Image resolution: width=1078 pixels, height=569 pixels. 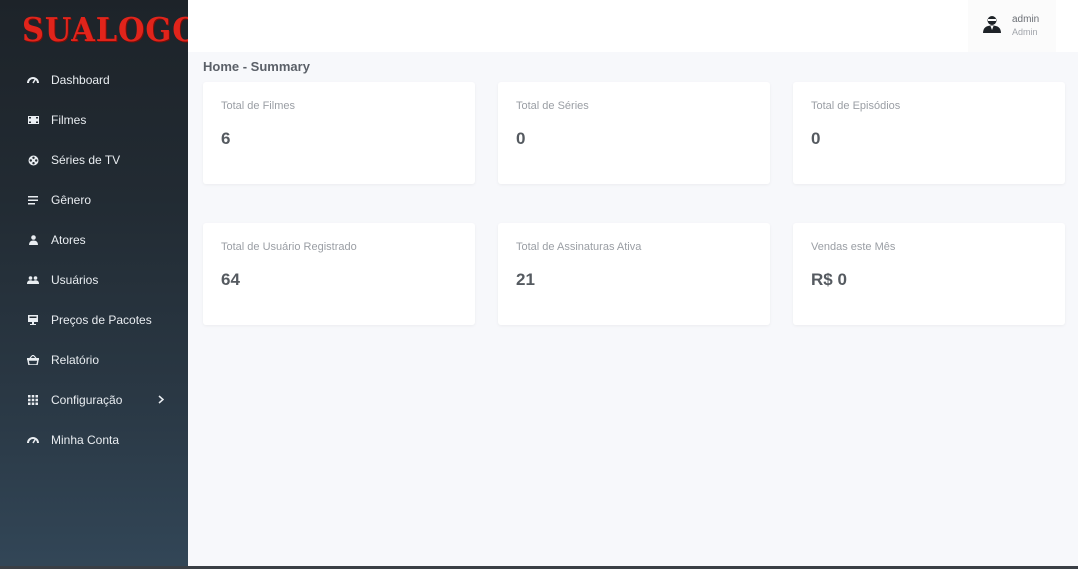 I want to click on stat-label: Total de Filmes, so click(x=258, y=106).